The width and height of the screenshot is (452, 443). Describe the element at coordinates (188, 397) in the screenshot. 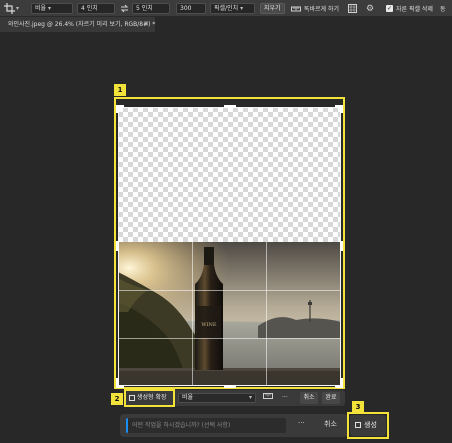

I see `task-ratio-label: 비율` at that location.